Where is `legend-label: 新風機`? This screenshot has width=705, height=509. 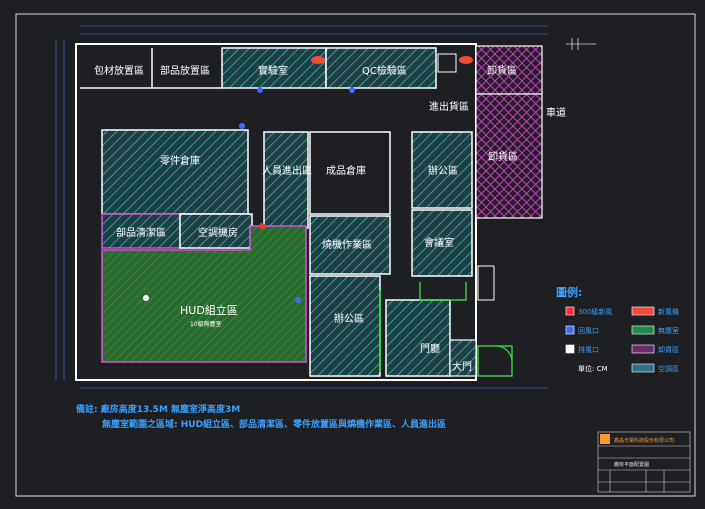
legend-label: 新風機 is located at coordinates (668, 311).